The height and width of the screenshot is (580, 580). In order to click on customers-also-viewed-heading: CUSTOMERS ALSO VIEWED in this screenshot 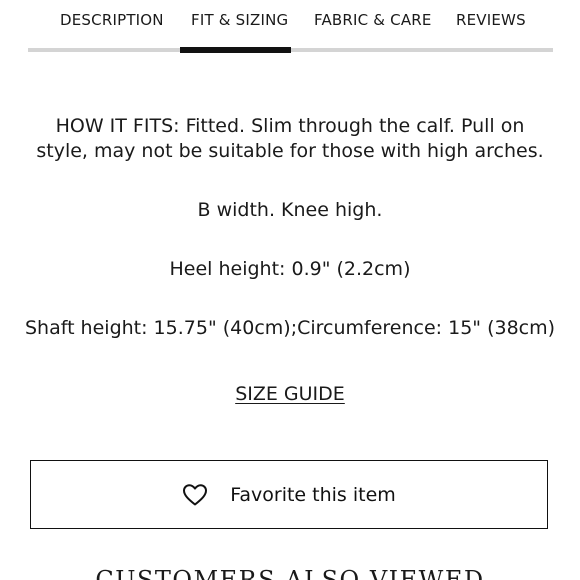, I will do `click(290, 573)`.